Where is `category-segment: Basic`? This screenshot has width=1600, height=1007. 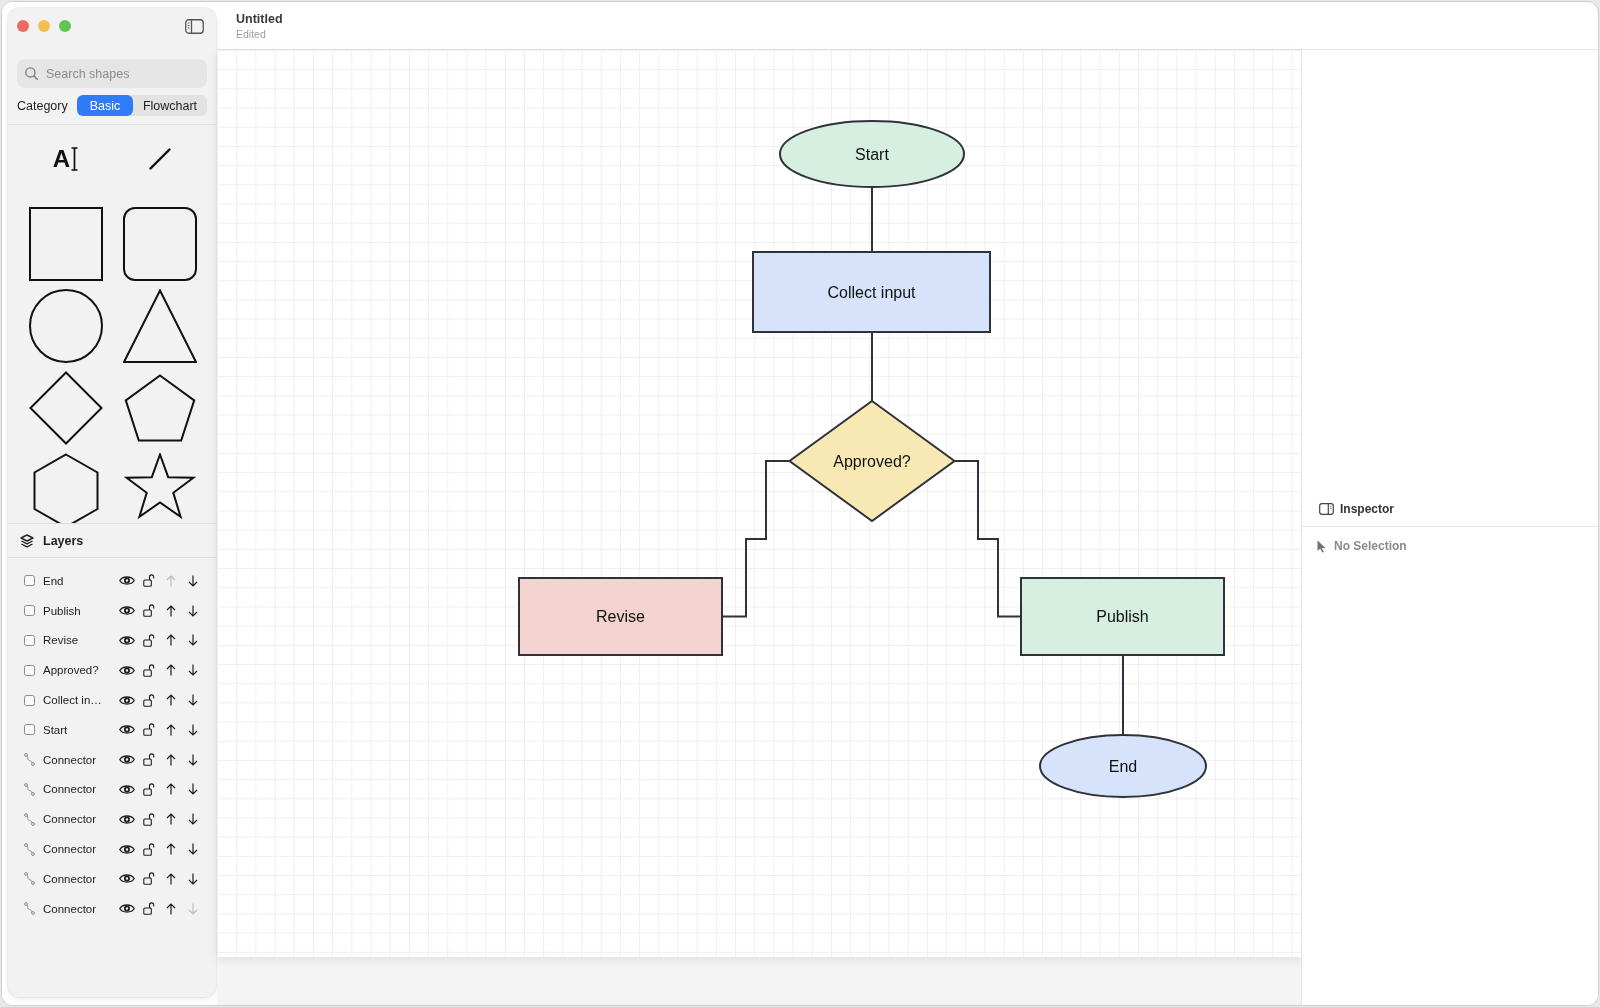
category-segment: Basic is located at coordinates (105, 105).